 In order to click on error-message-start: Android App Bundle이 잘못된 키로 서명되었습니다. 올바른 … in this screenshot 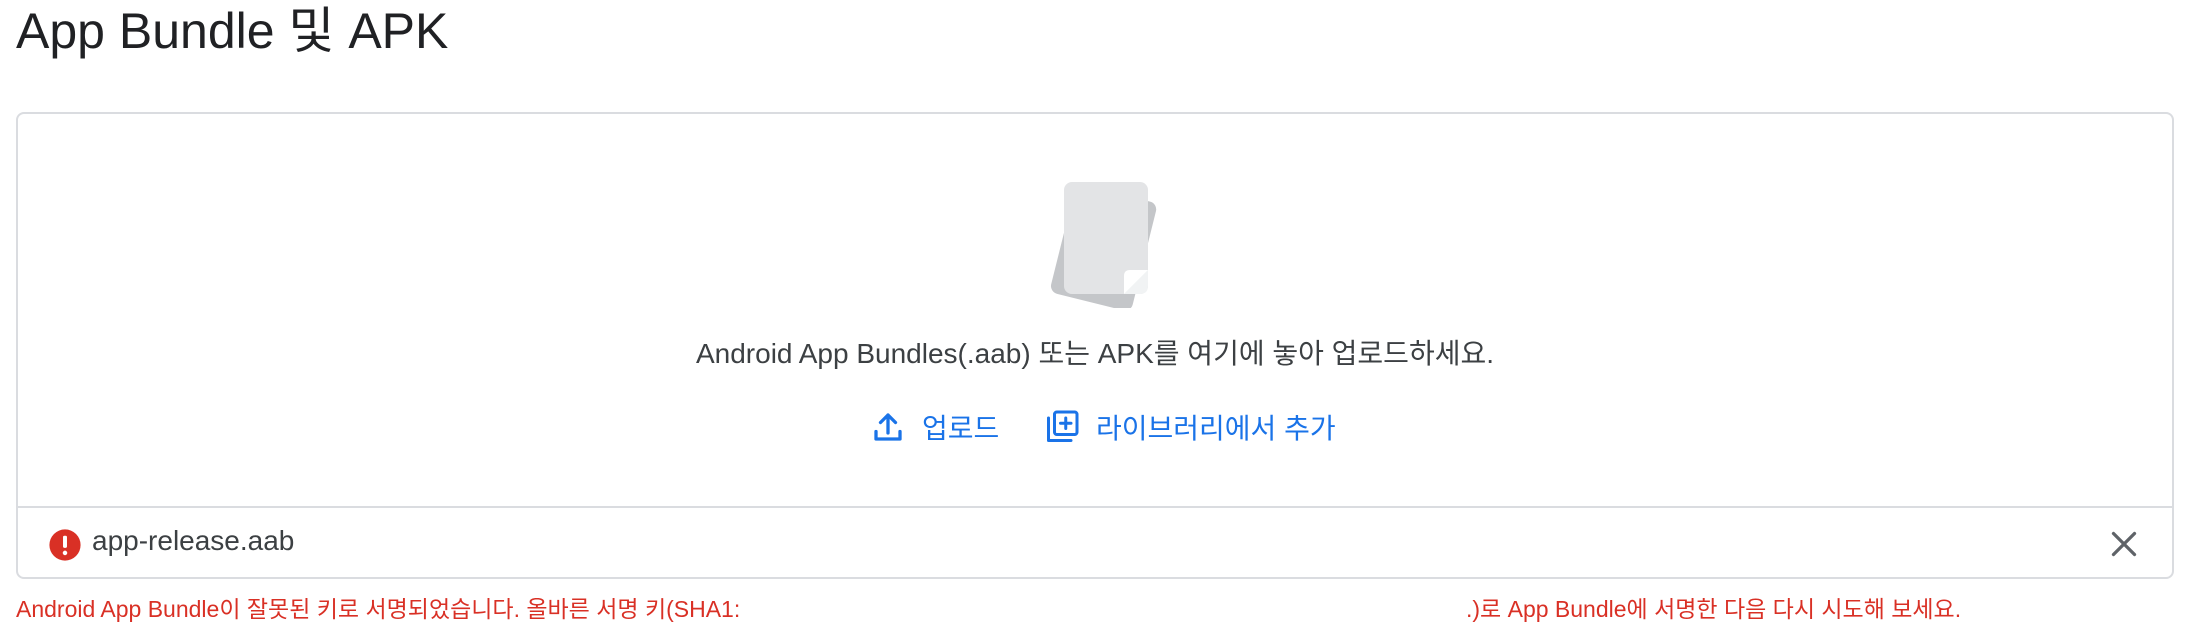, I will do `click(378, 609)`.